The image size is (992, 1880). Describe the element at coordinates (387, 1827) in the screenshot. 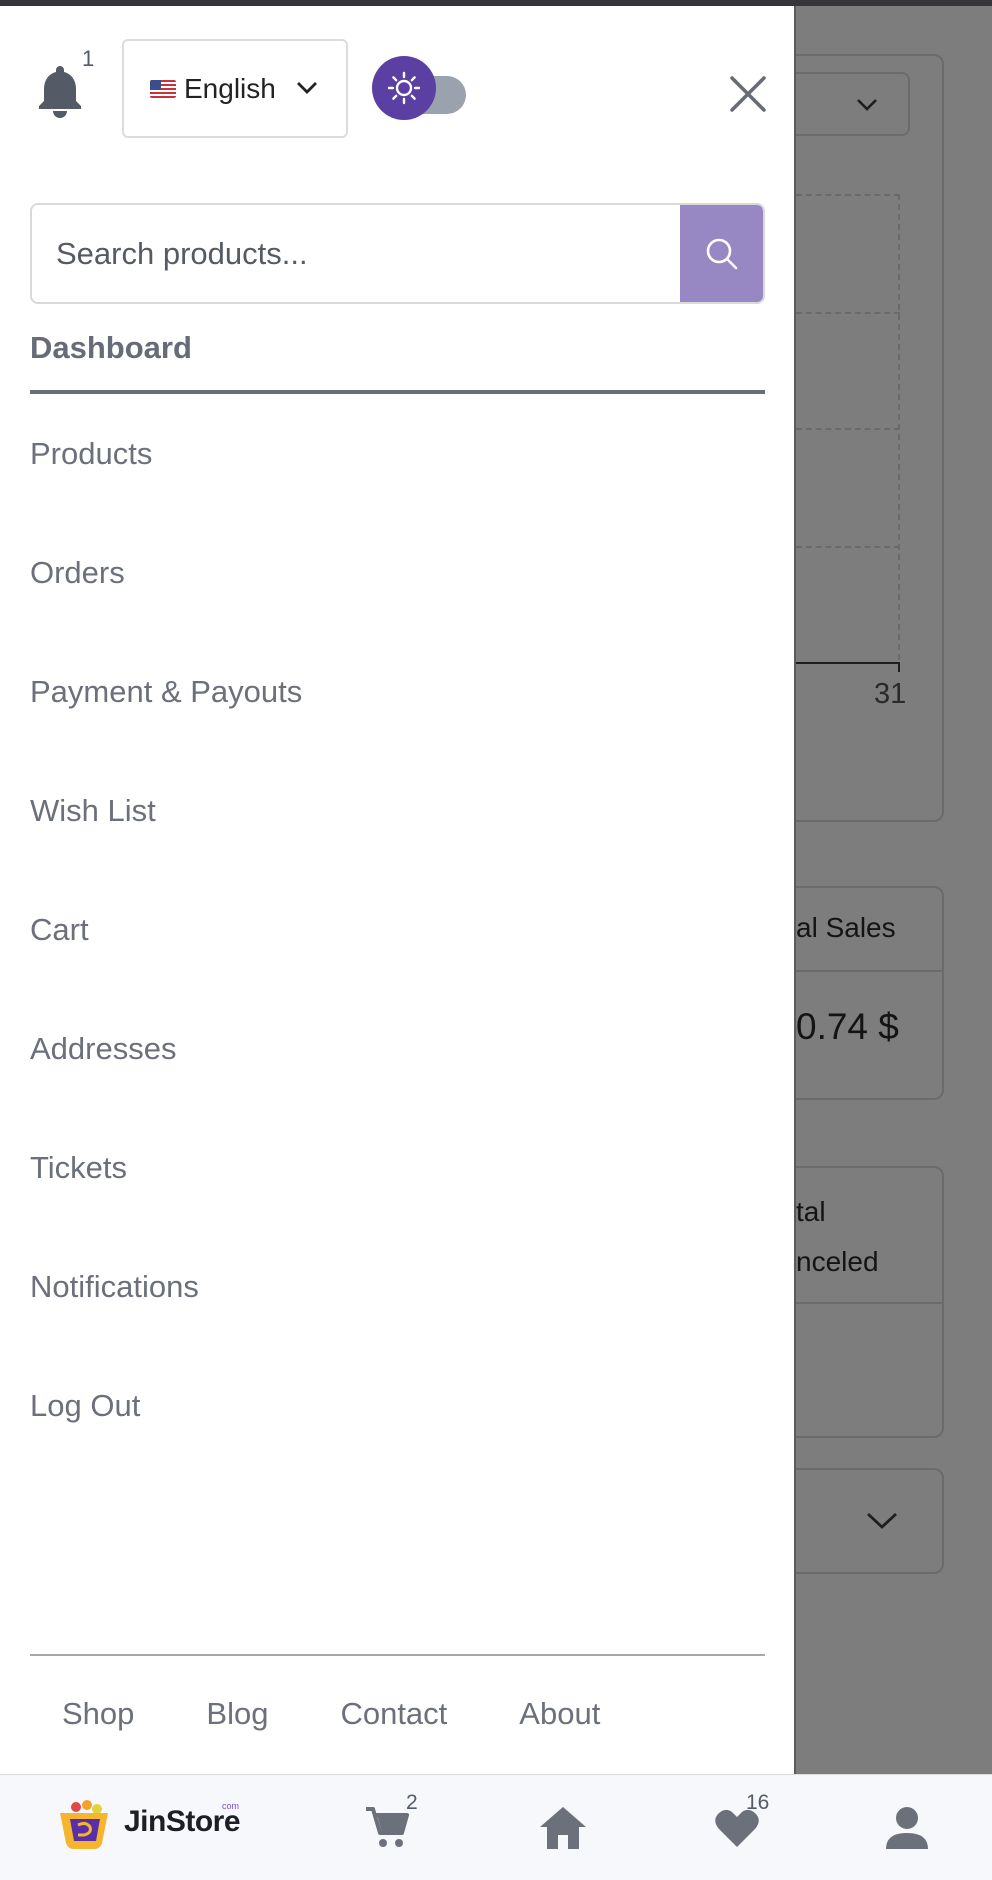

I see `cart-icon` at that location.